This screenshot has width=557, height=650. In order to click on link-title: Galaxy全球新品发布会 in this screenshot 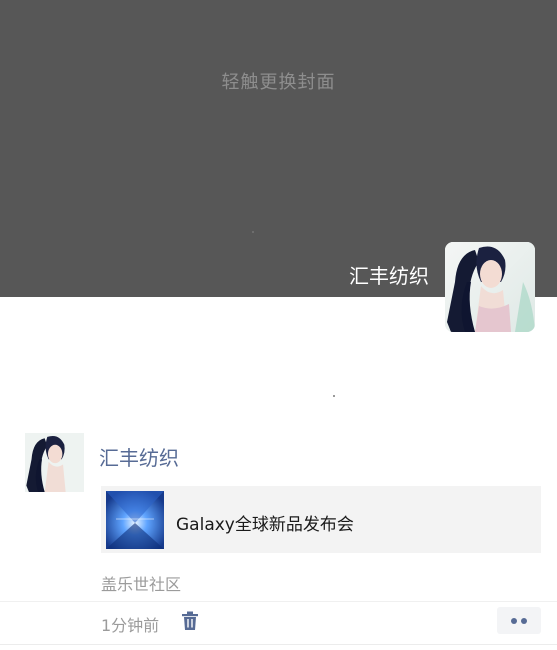, I will do `click(265, 525)`.